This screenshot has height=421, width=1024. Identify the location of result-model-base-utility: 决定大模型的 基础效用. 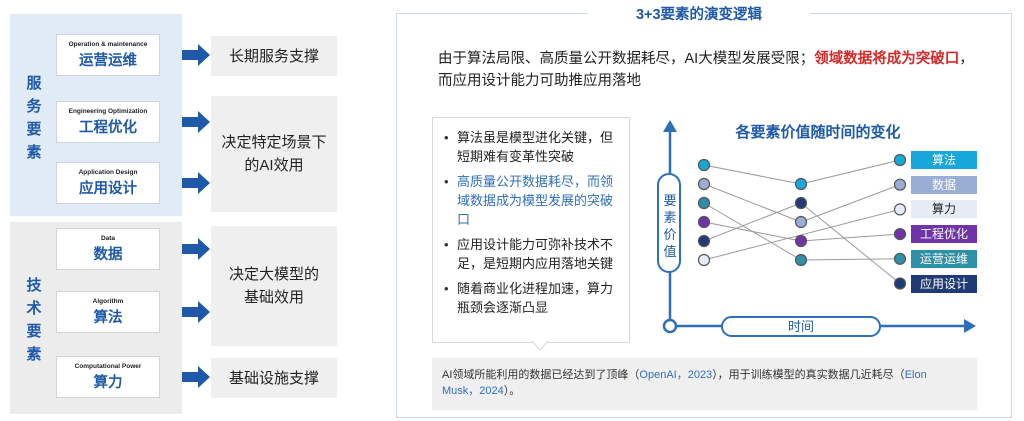
(274, 286).